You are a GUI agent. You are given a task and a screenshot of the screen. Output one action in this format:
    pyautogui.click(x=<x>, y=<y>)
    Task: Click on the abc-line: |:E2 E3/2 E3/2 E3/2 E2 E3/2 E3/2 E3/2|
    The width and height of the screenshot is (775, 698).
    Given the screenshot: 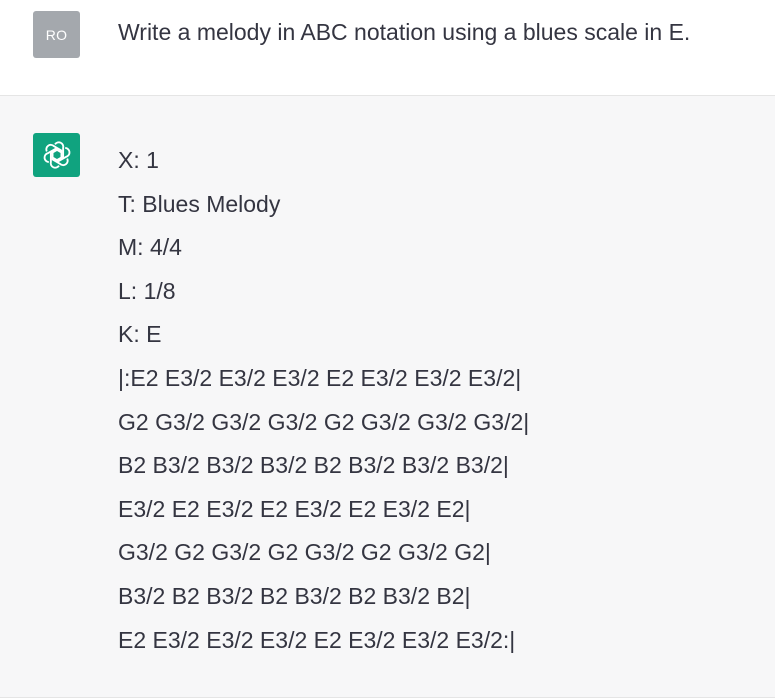 What is the action you would take?
    pyautogui.click(x=320, y=377)
    